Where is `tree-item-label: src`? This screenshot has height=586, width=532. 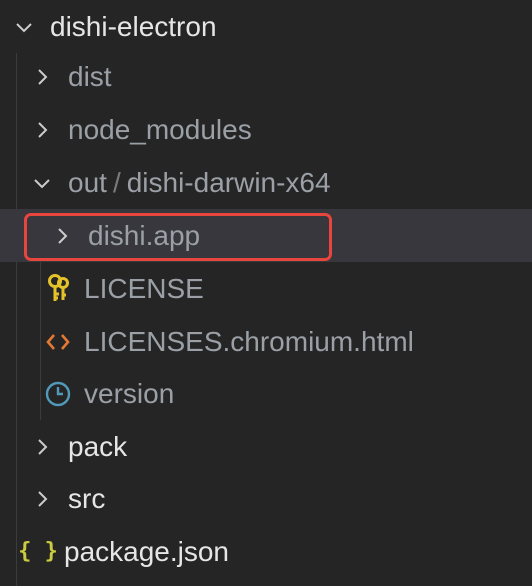
tree-item-label: src is located at coordinates (87, 498).